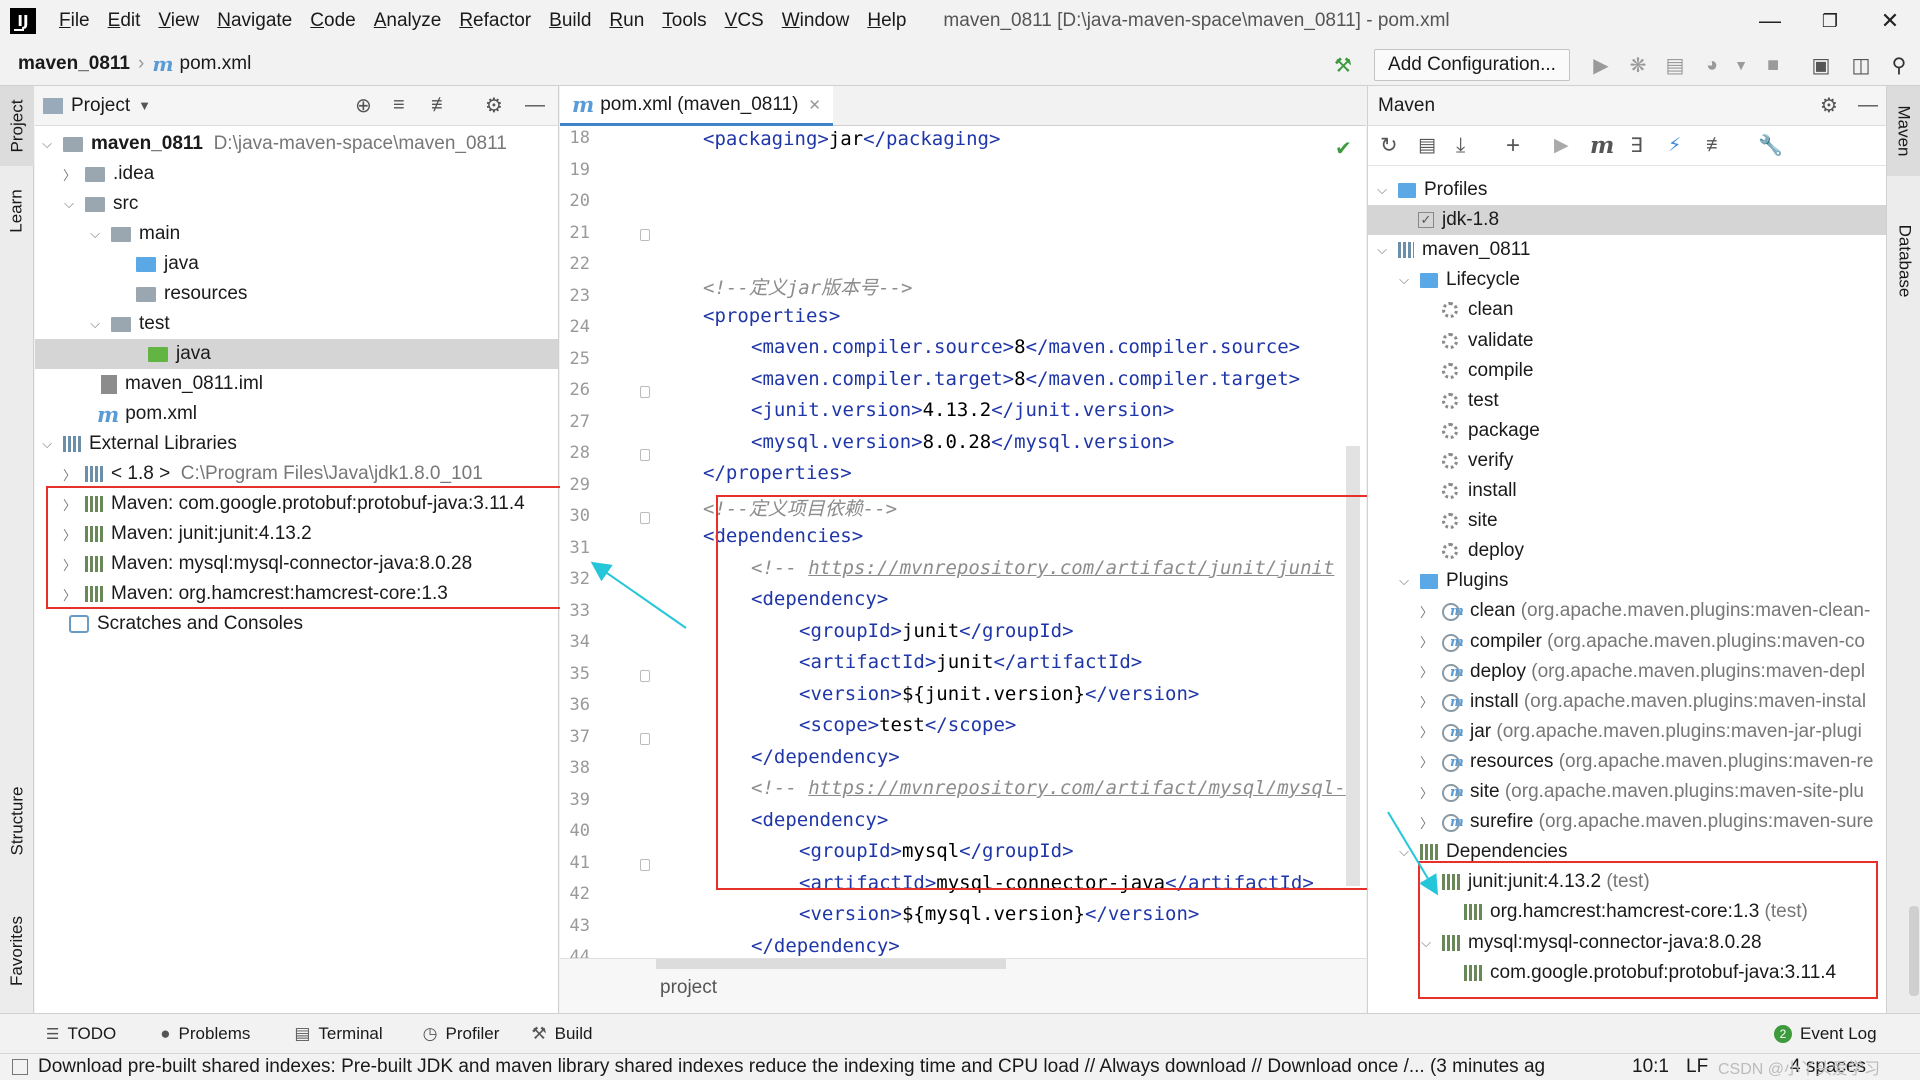  What do you see at coordinates (1470, 521) in the screenshot?
I see `lifecycle-goal: site` at bounding box center [1470, 521].